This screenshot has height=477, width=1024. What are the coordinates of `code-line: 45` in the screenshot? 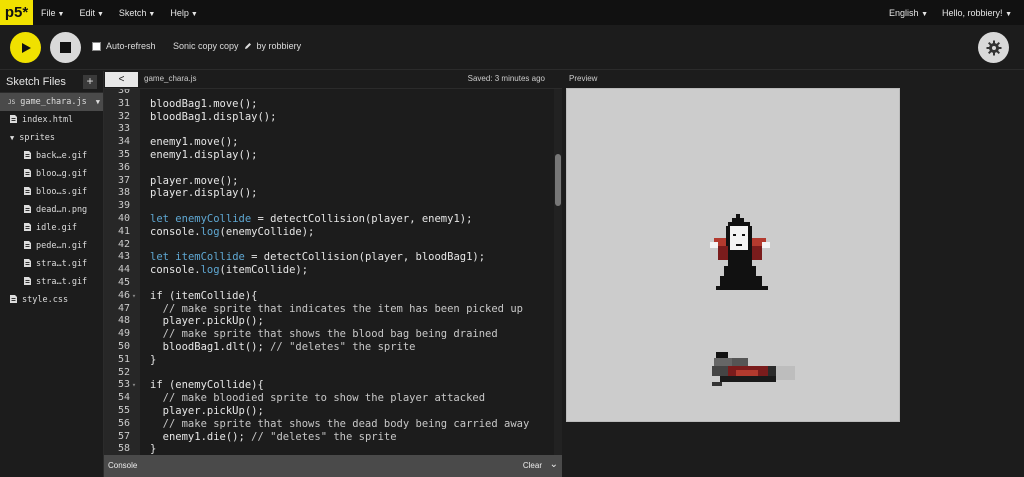 It's located at (316, 283).